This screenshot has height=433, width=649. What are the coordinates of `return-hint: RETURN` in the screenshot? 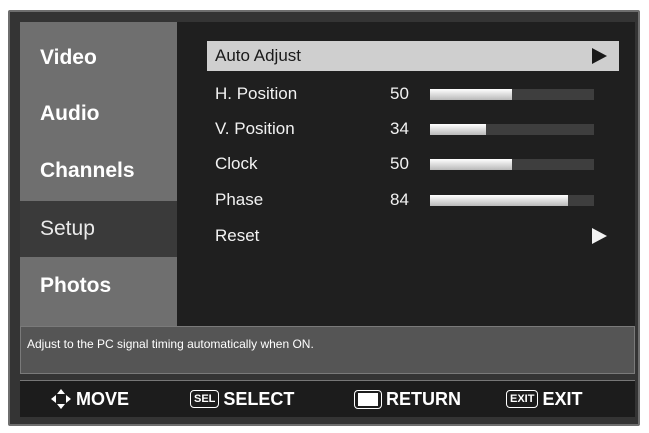 It's located at (407, 399).